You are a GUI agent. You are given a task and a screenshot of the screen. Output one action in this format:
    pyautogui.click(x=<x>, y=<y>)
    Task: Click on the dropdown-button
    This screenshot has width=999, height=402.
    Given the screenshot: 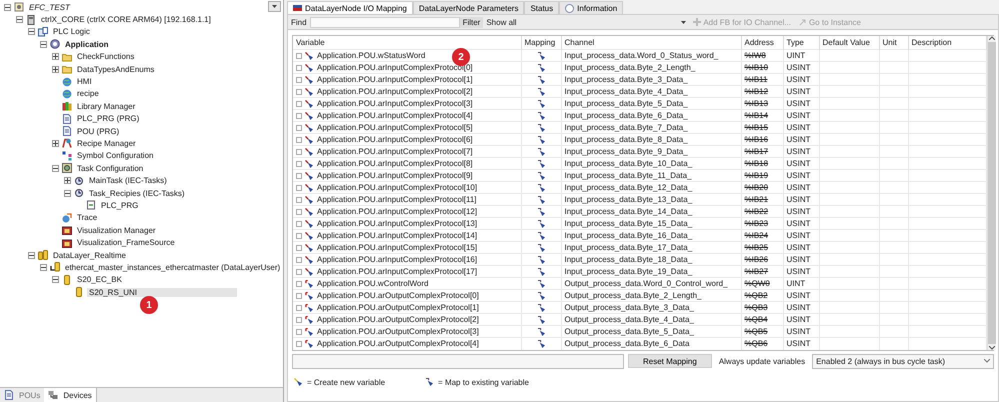 What is the action you would take?
    pyautogui.click(x=274, y=6)
    